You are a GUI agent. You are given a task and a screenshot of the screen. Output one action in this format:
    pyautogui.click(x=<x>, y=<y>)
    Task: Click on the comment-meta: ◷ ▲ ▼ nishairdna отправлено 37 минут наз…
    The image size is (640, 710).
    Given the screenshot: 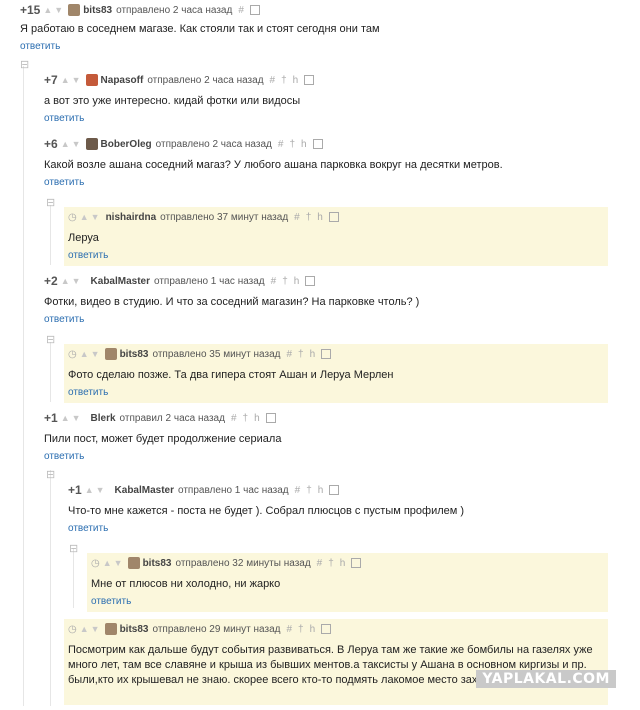 What is the action you would take?
    pyautogui.click(x=336, y=217)
    